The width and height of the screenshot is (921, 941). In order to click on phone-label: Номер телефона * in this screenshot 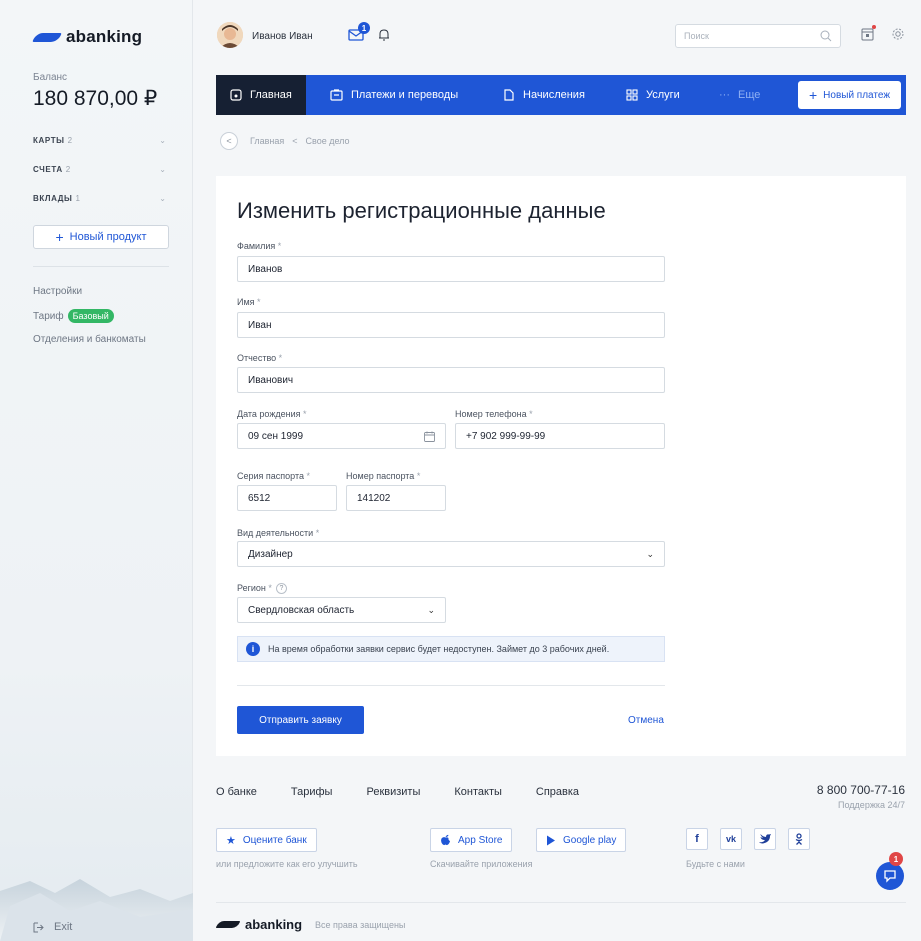, I will do `click(494, 414)`.